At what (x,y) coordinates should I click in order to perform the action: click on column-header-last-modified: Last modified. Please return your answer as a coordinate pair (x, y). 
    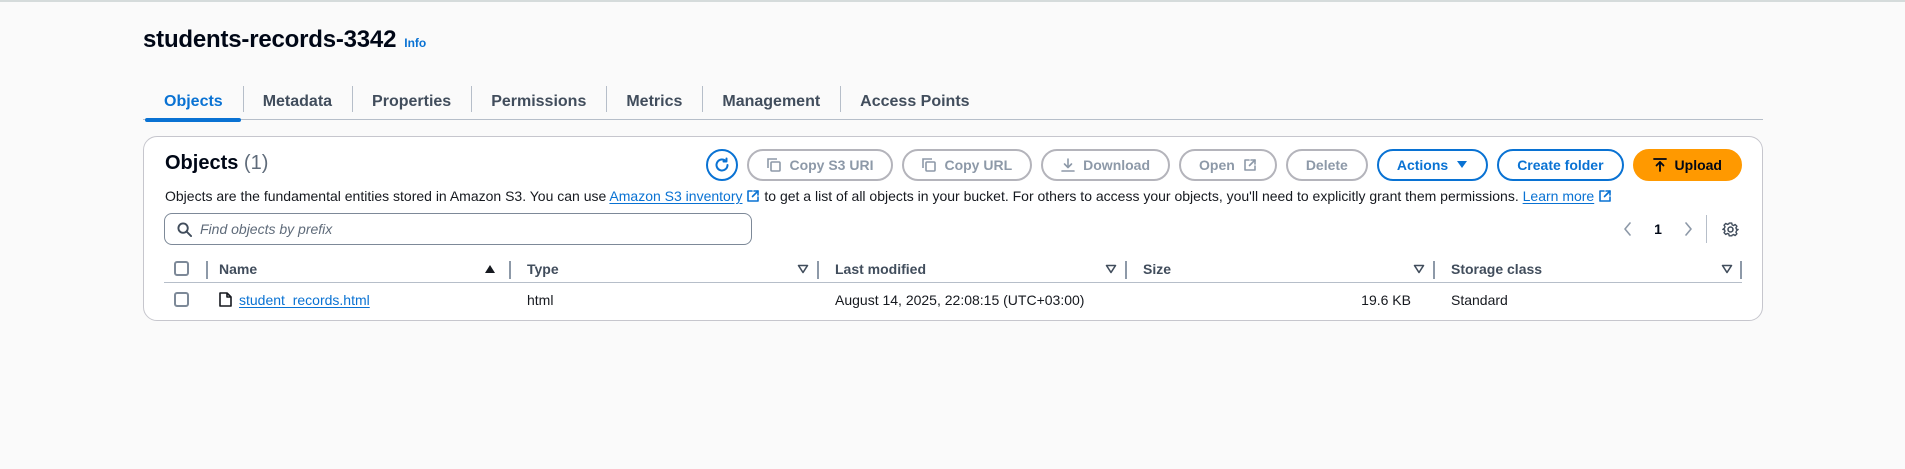
    Looking at the image, I should click on (980, 268).